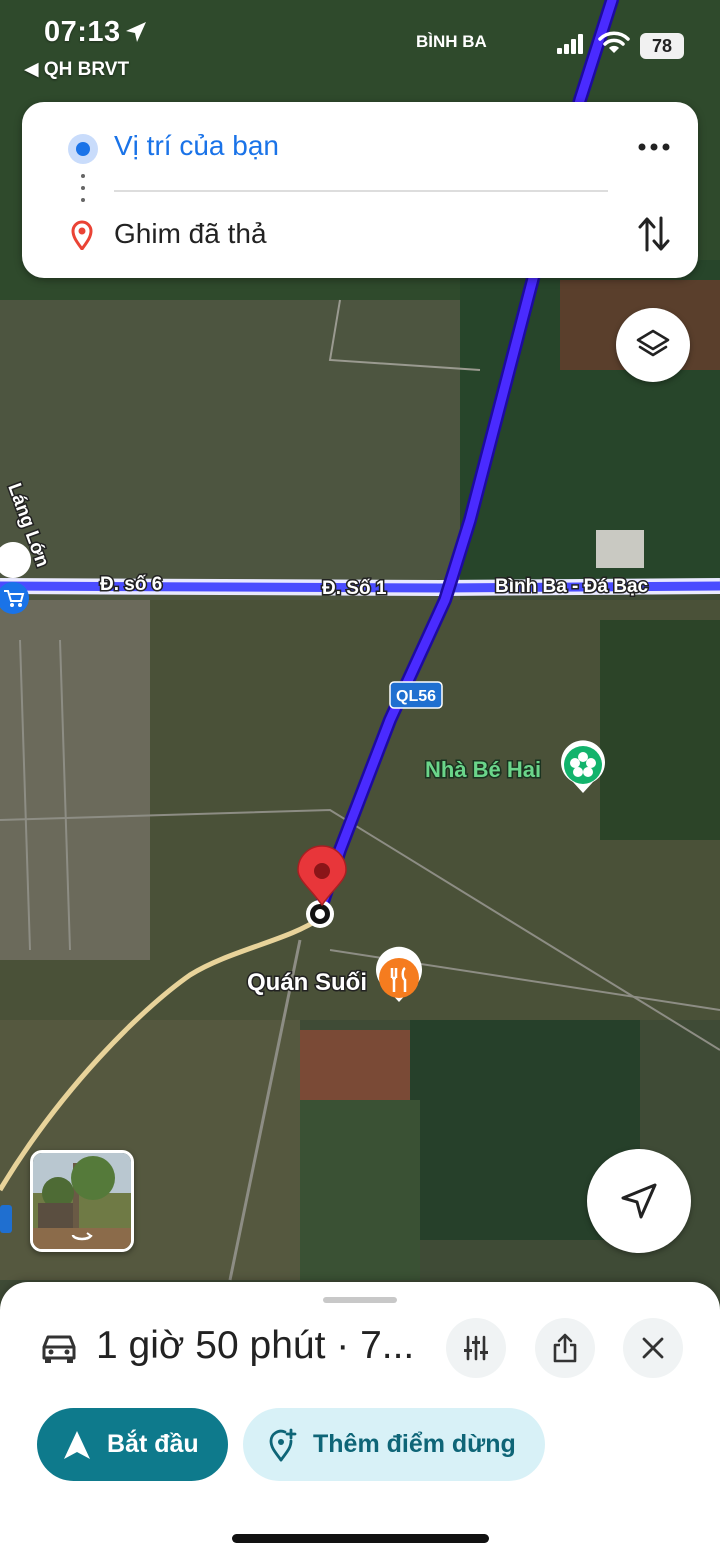 The height and width of the screenshot is (1559, 720). Describe the element at coordinates (153, 1444) in the screenshot. I see `start-label: Bắt đầu` at that location.